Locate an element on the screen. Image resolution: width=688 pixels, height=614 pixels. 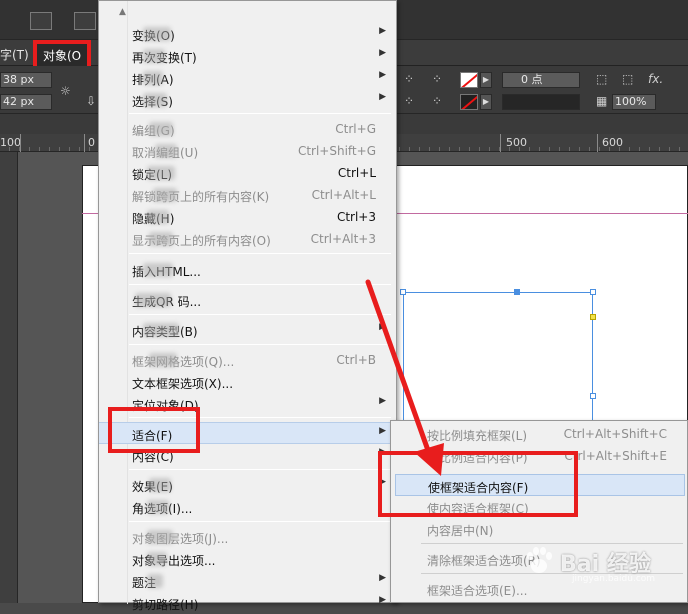
menu-item-lock: 锁定(L)Ctrl+L is located at coordinates (247, 173).